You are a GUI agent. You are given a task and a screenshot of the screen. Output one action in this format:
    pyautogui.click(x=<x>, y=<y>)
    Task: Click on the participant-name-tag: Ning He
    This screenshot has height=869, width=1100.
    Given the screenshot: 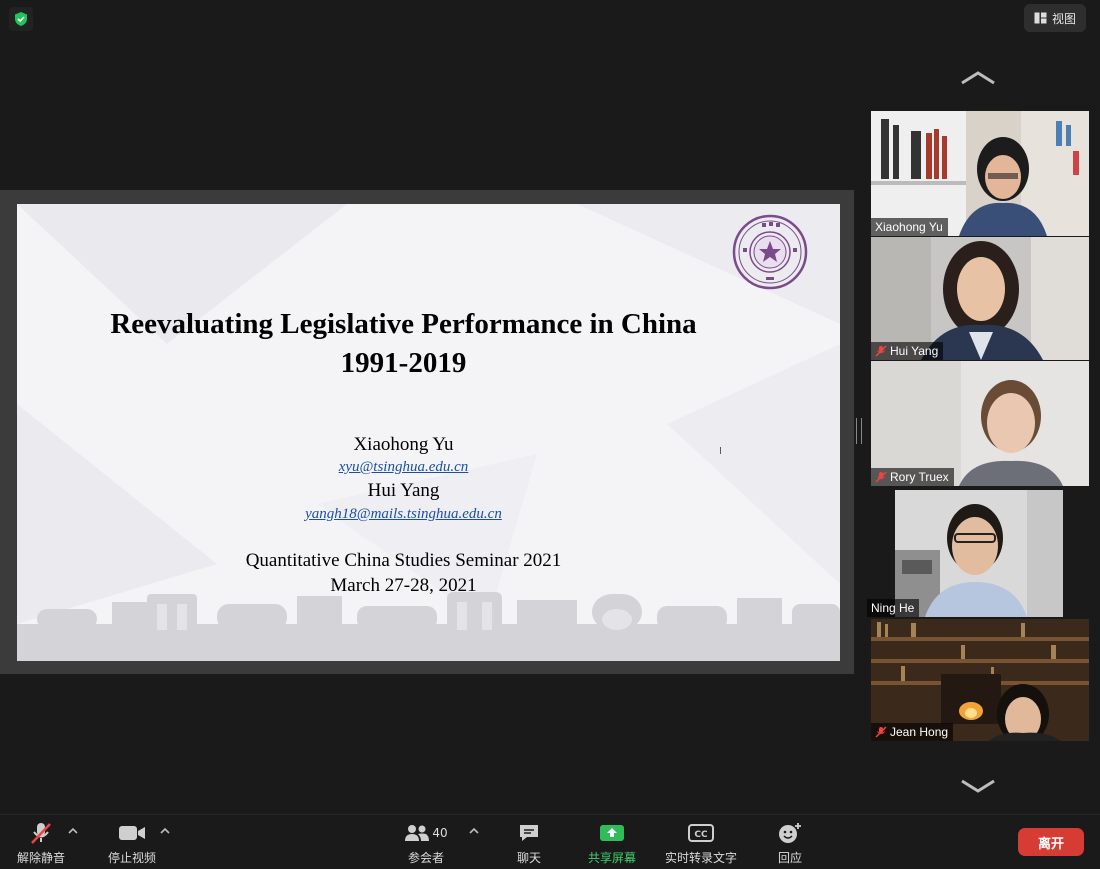 What is the action you would take?
    pyautogui.click(x=893, y=608)
    